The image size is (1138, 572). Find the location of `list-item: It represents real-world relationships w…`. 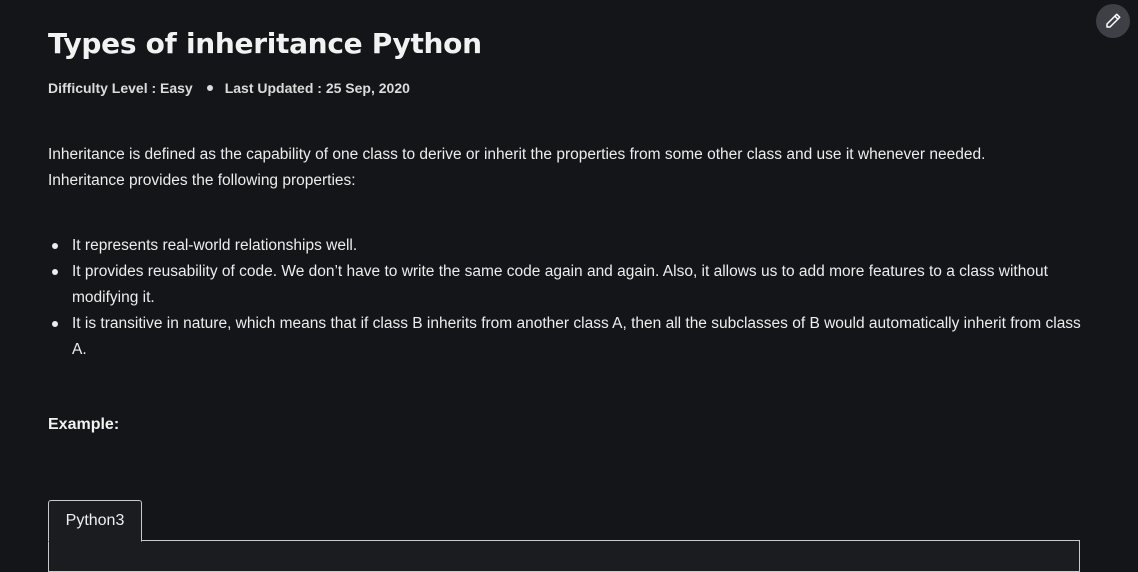

list-item: It represents real-world relationships w… is located at coordinates (572, 246).